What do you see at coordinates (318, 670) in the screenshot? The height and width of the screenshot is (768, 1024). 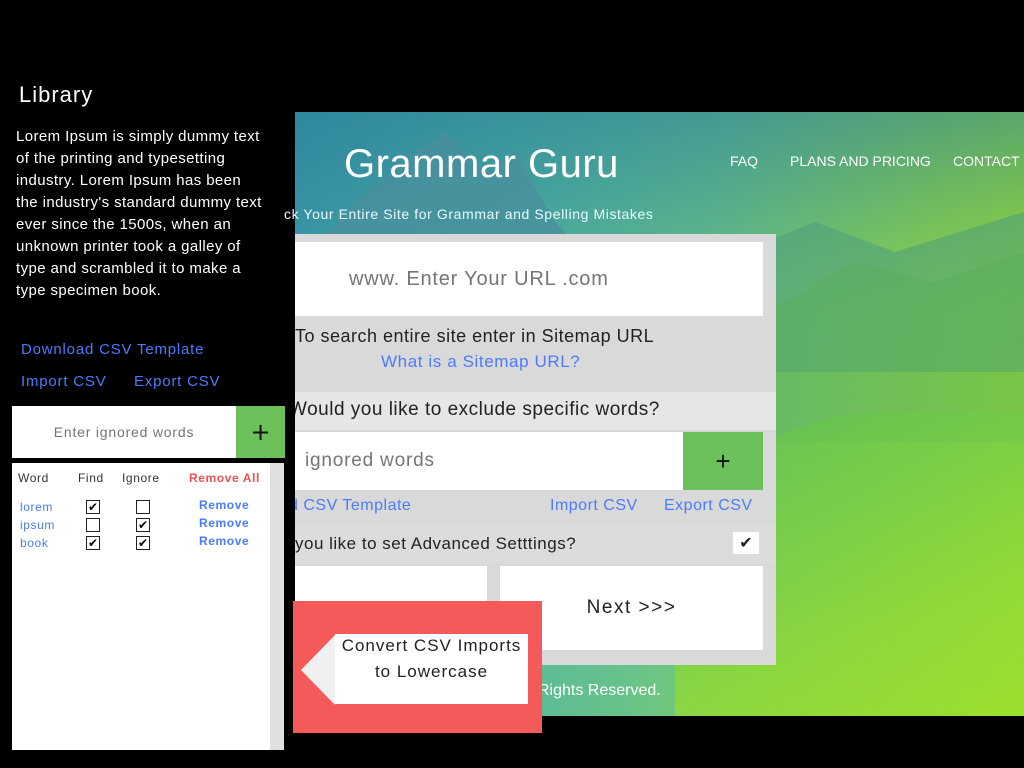 I see `callout-arrow-icon` at bounding box center [318, 670].